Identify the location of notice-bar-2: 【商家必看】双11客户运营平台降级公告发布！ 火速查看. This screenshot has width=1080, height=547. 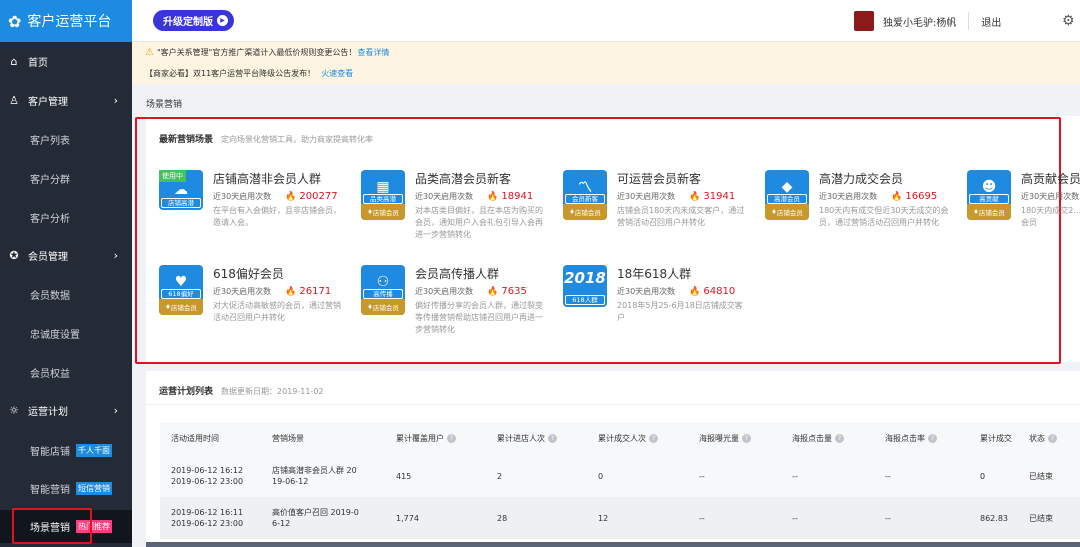
(606, 73).